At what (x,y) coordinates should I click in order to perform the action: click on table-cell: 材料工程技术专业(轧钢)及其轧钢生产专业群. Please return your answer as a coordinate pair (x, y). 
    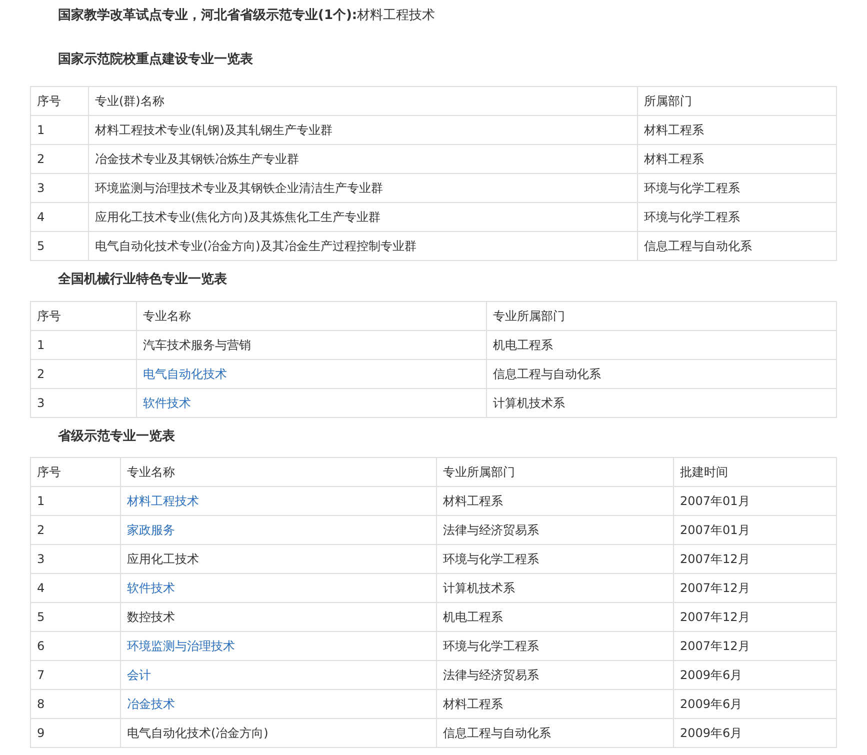
    Looking at the image, I should click on (363, 130).